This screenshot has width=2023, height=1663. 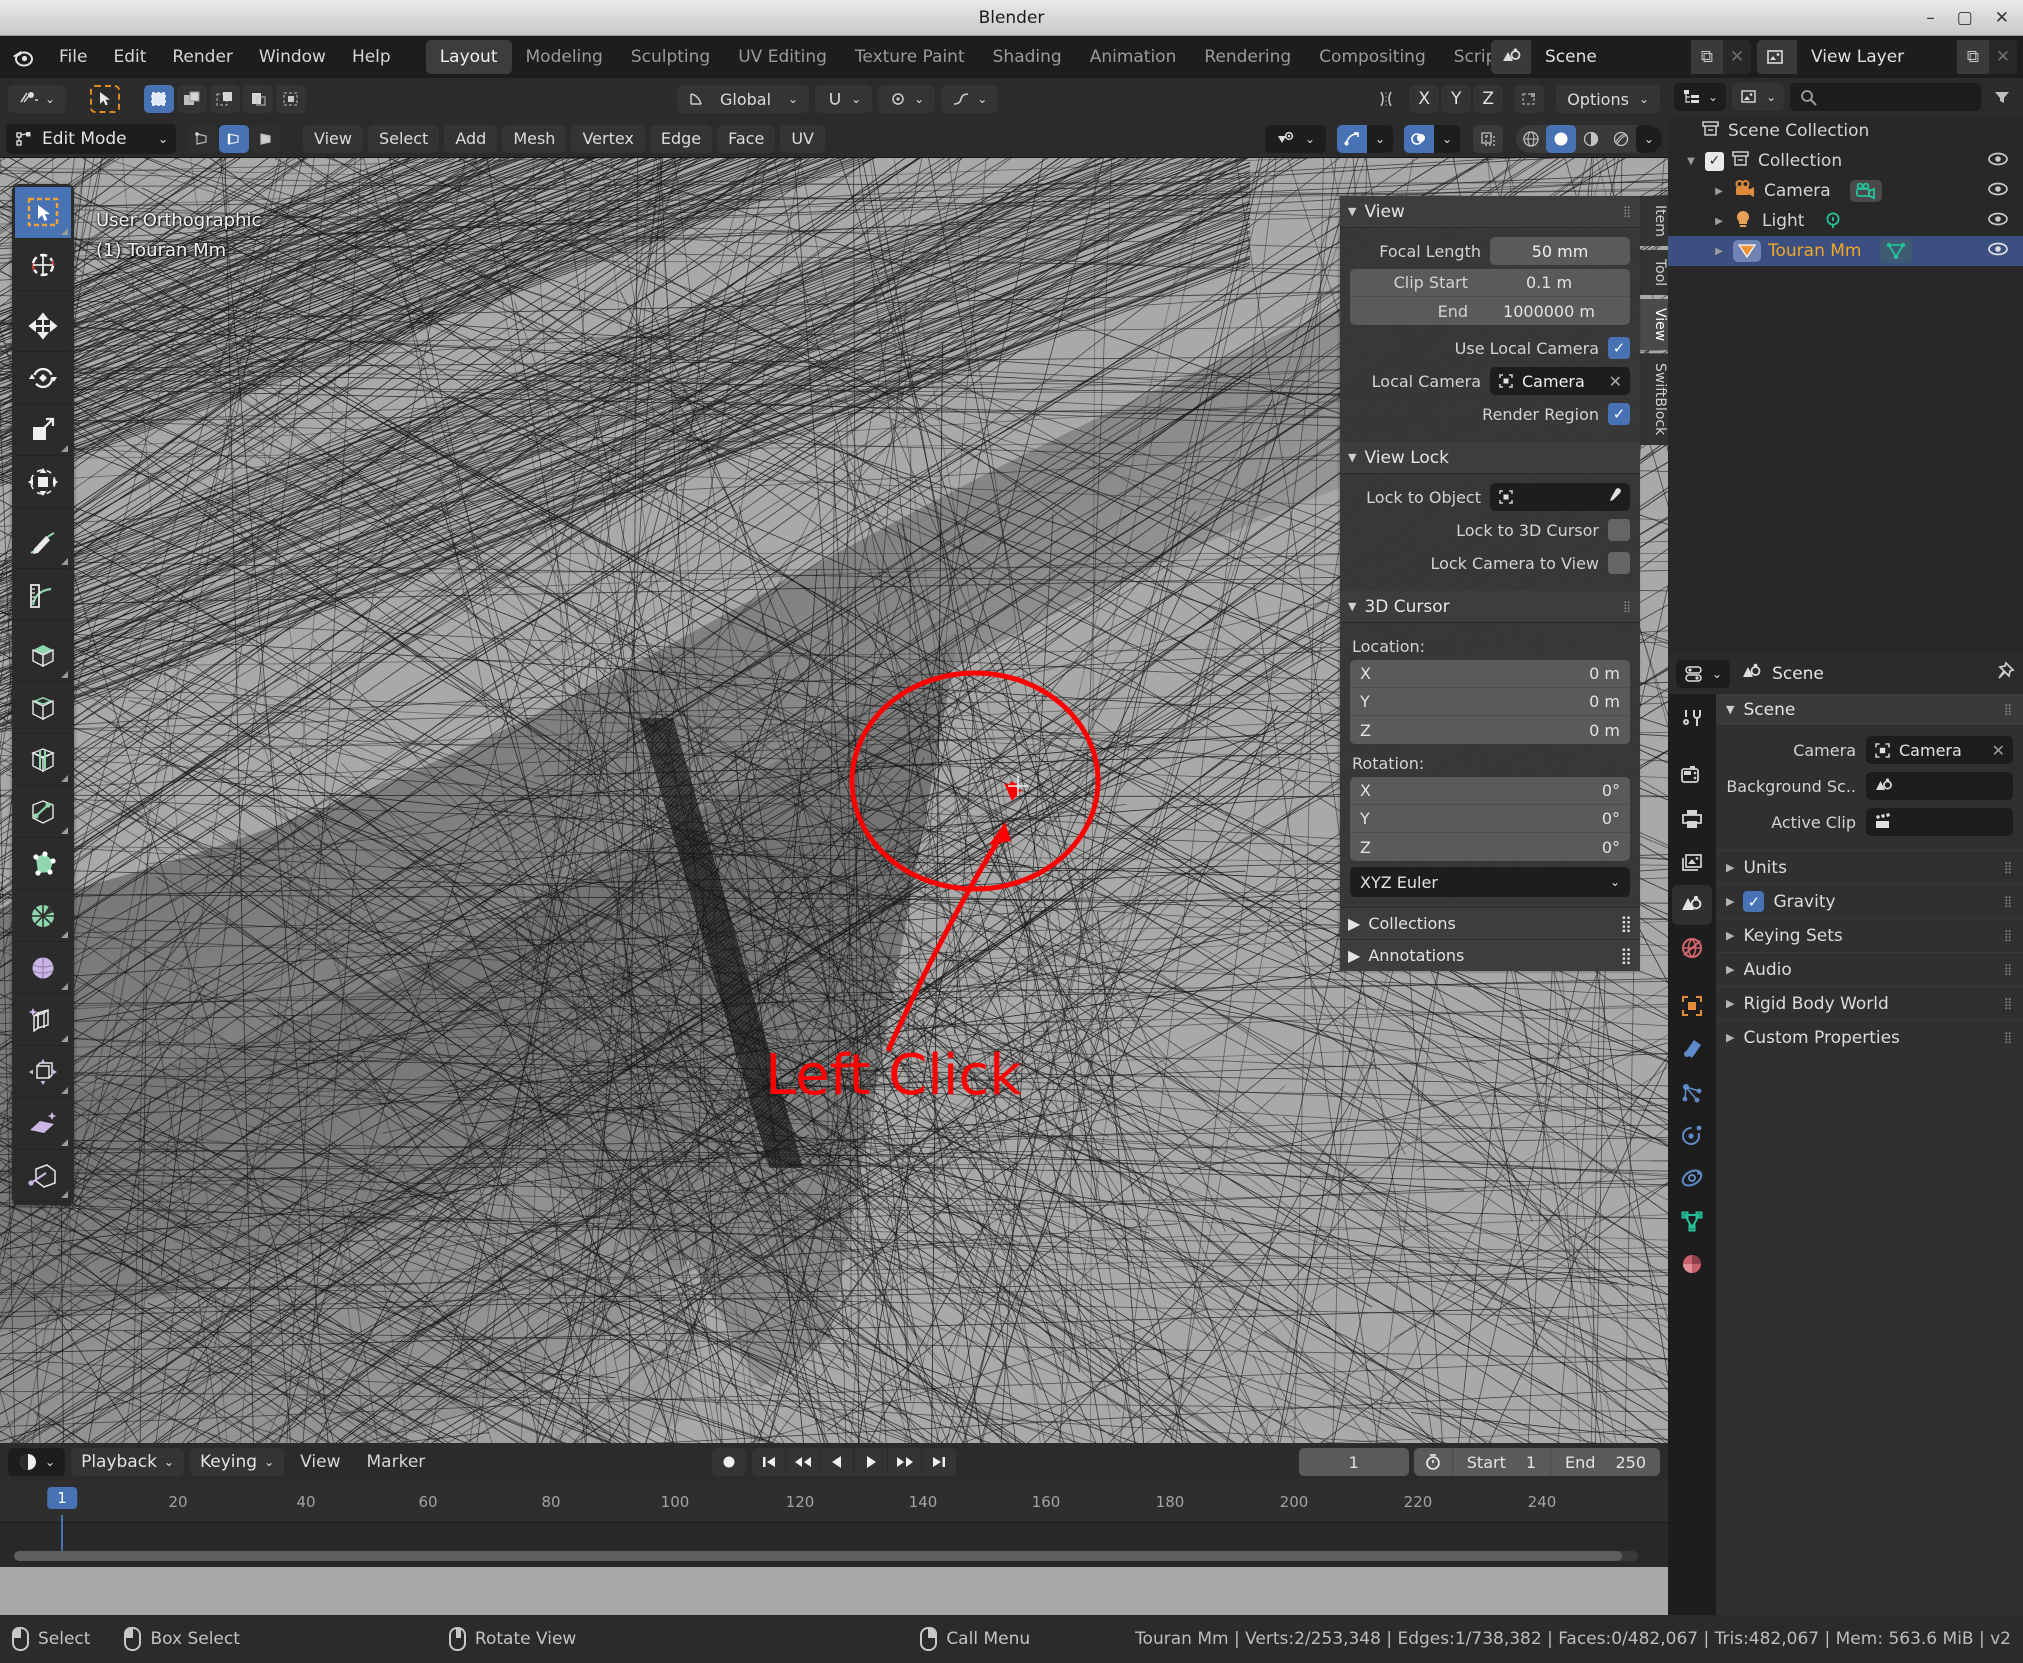 I want to click on tab-scene, so click(x=1692, y=905).